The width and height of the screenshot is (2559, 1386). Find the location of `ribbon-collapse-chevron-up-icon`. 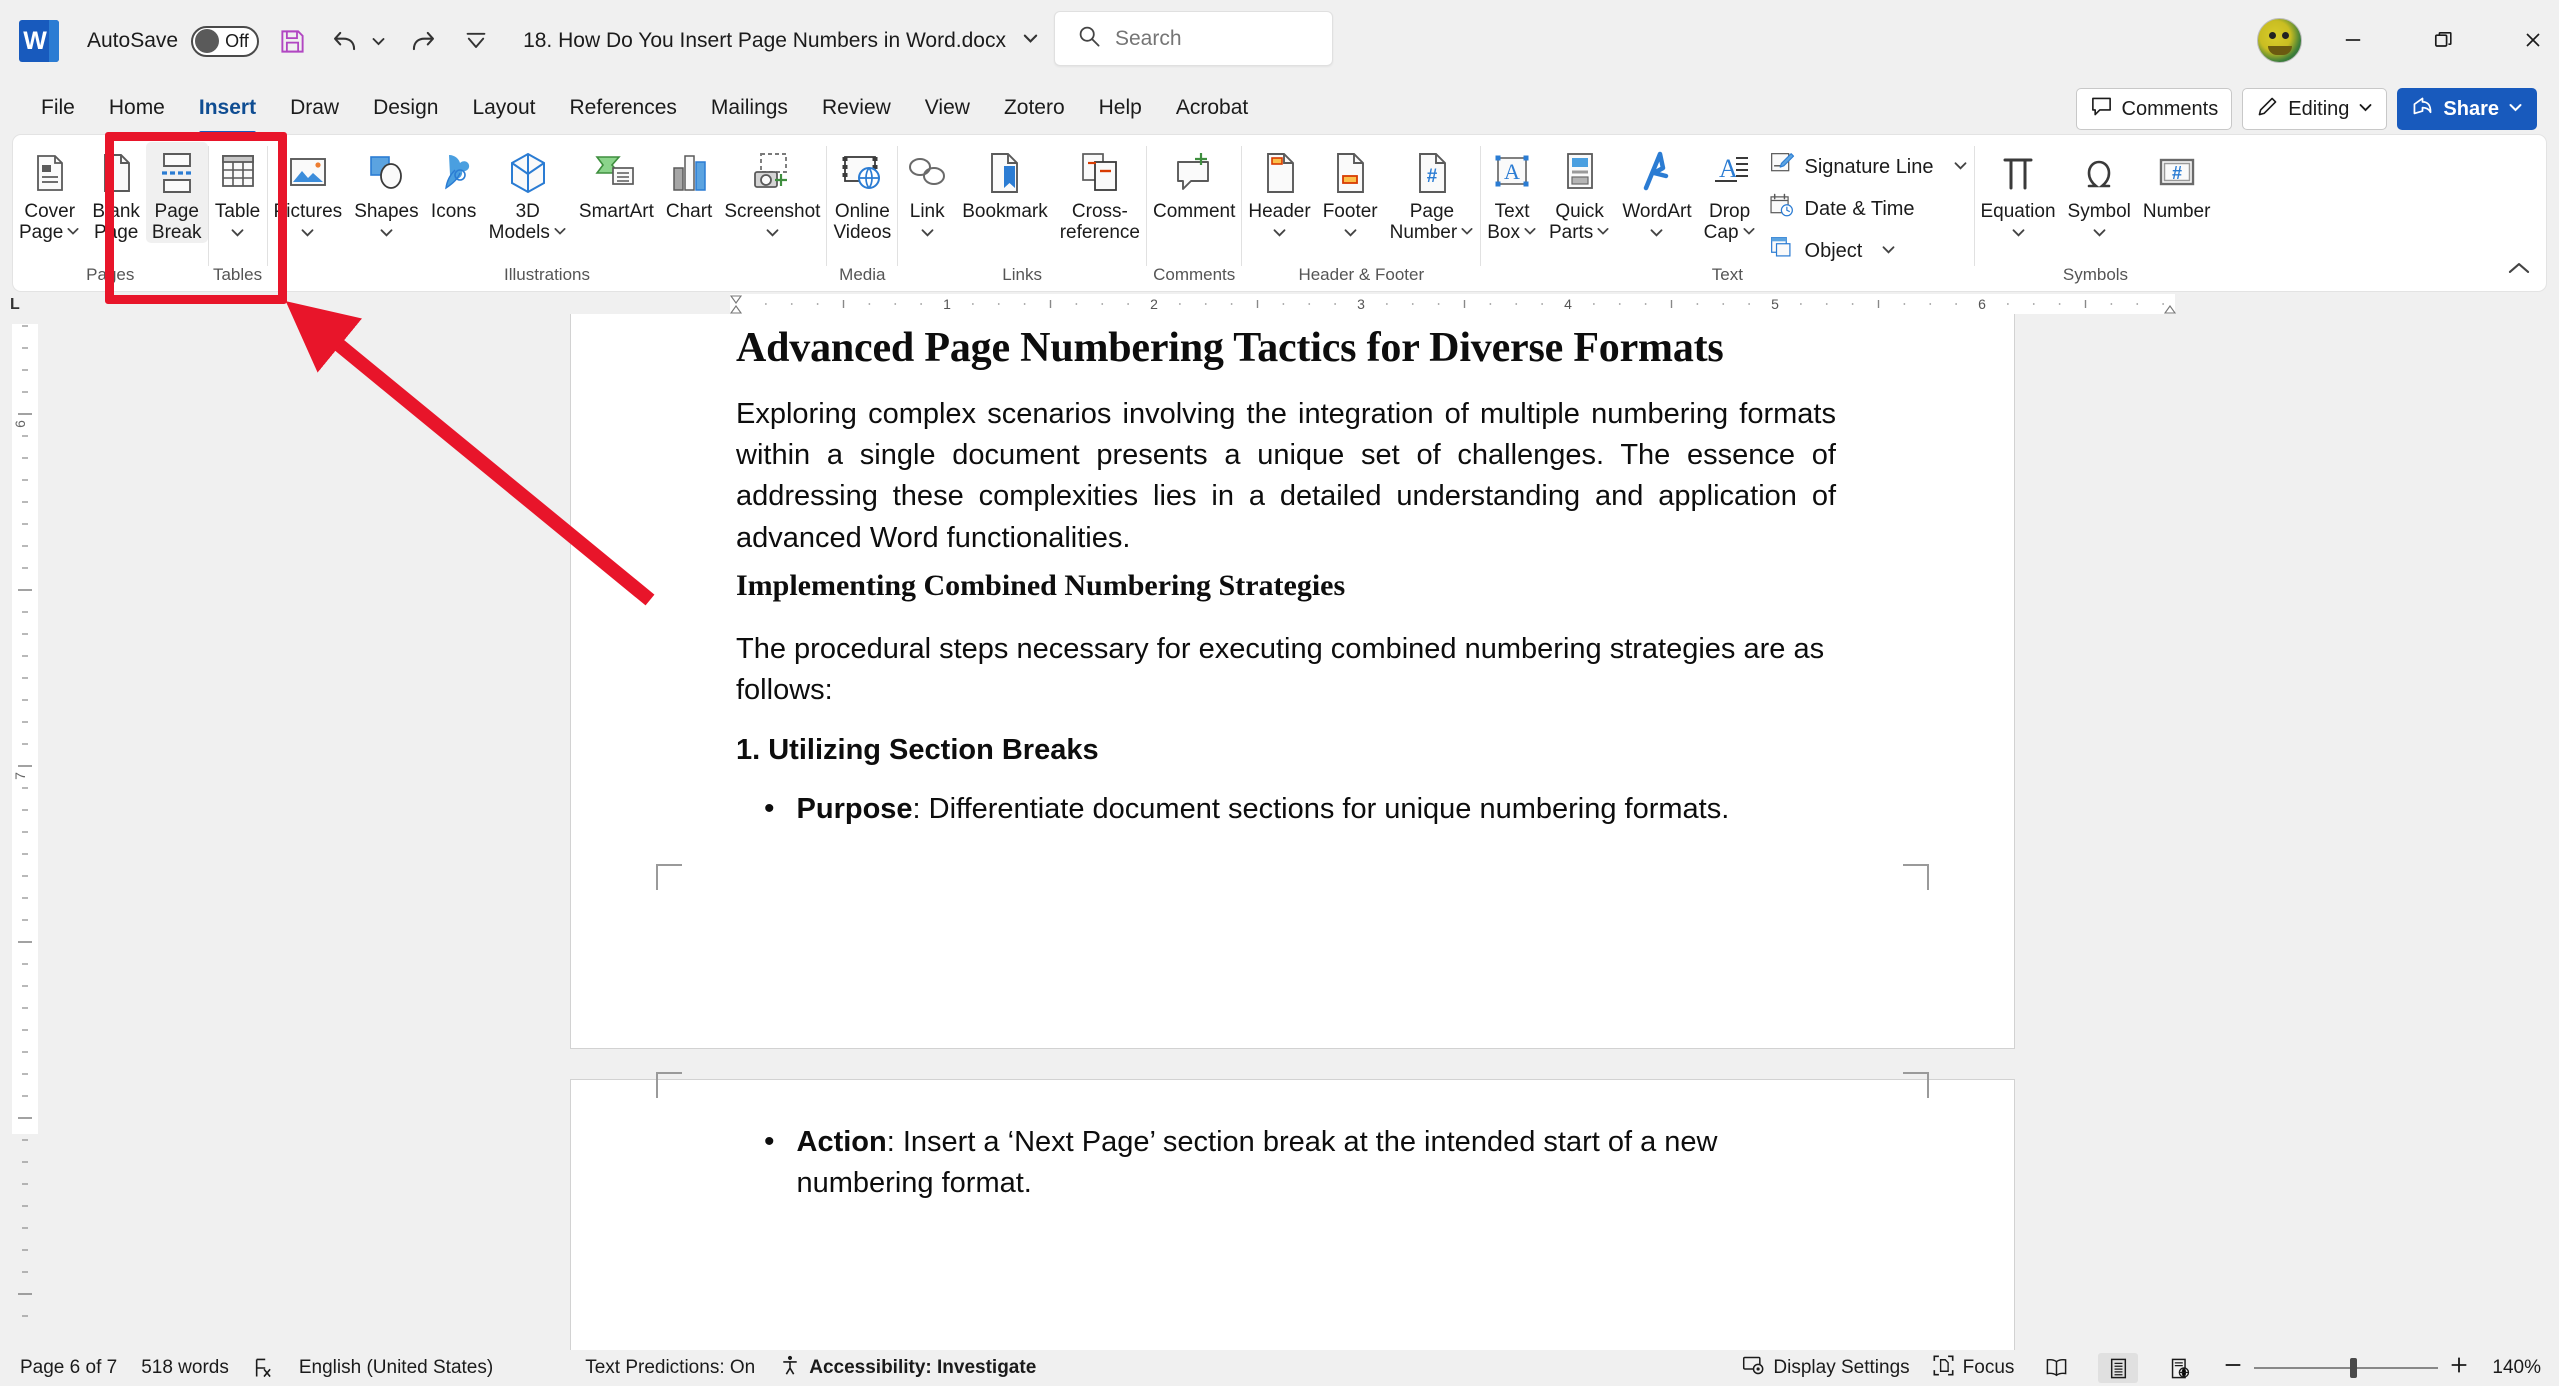

ribbon-collapse-chevron-up-icon is located at coordinates (2519, 270).